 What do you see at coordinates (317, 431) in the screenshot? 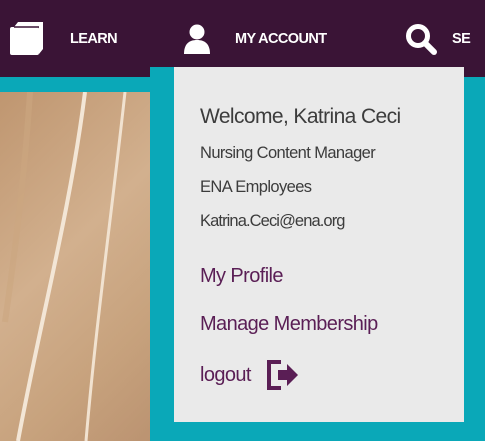
I see `accent-border-bottom` at bounding box center [317, 431].